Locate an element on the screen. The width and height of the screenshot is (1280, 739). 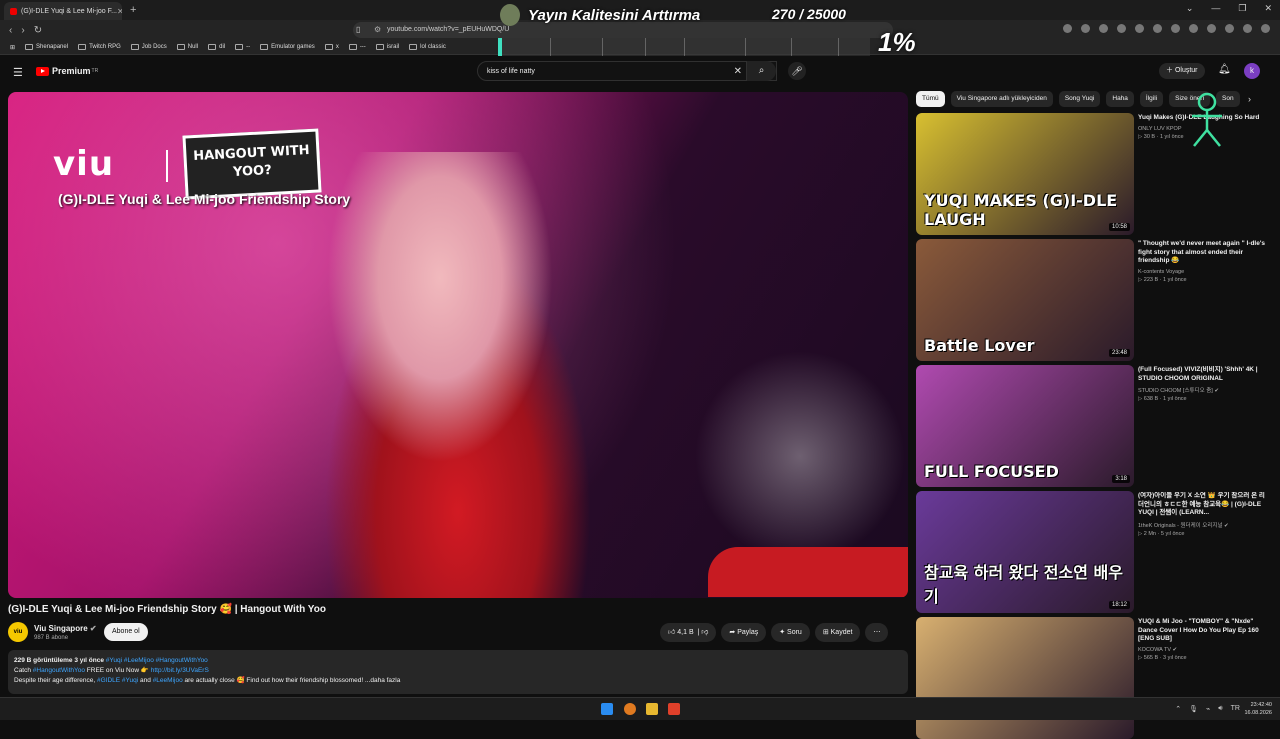
file-explorer-icon is located at coordinates (652, 709).